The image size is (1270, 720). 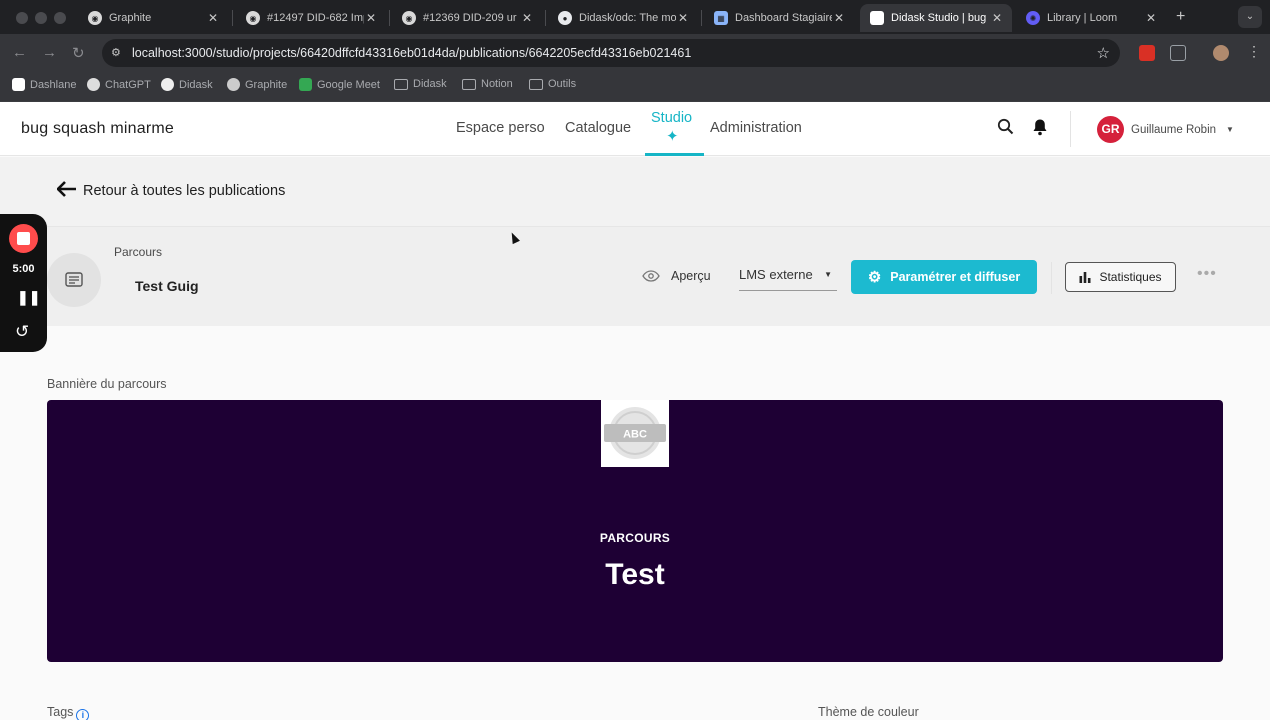 What do you see at coordinates (1103, 53) in the screenshot?
I see `bookmark-star-icon: ☆` at bounding box center [1103, 53].